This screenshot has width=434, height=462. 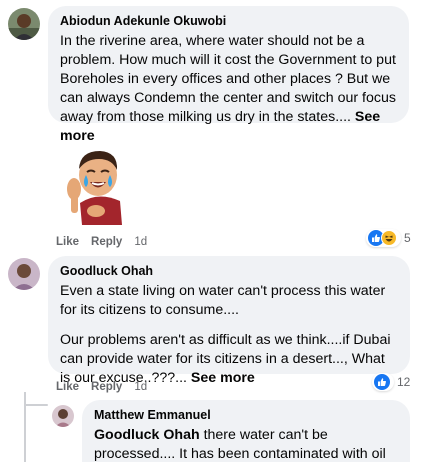 I want to click on like-icon, so click(x=382, y=382).